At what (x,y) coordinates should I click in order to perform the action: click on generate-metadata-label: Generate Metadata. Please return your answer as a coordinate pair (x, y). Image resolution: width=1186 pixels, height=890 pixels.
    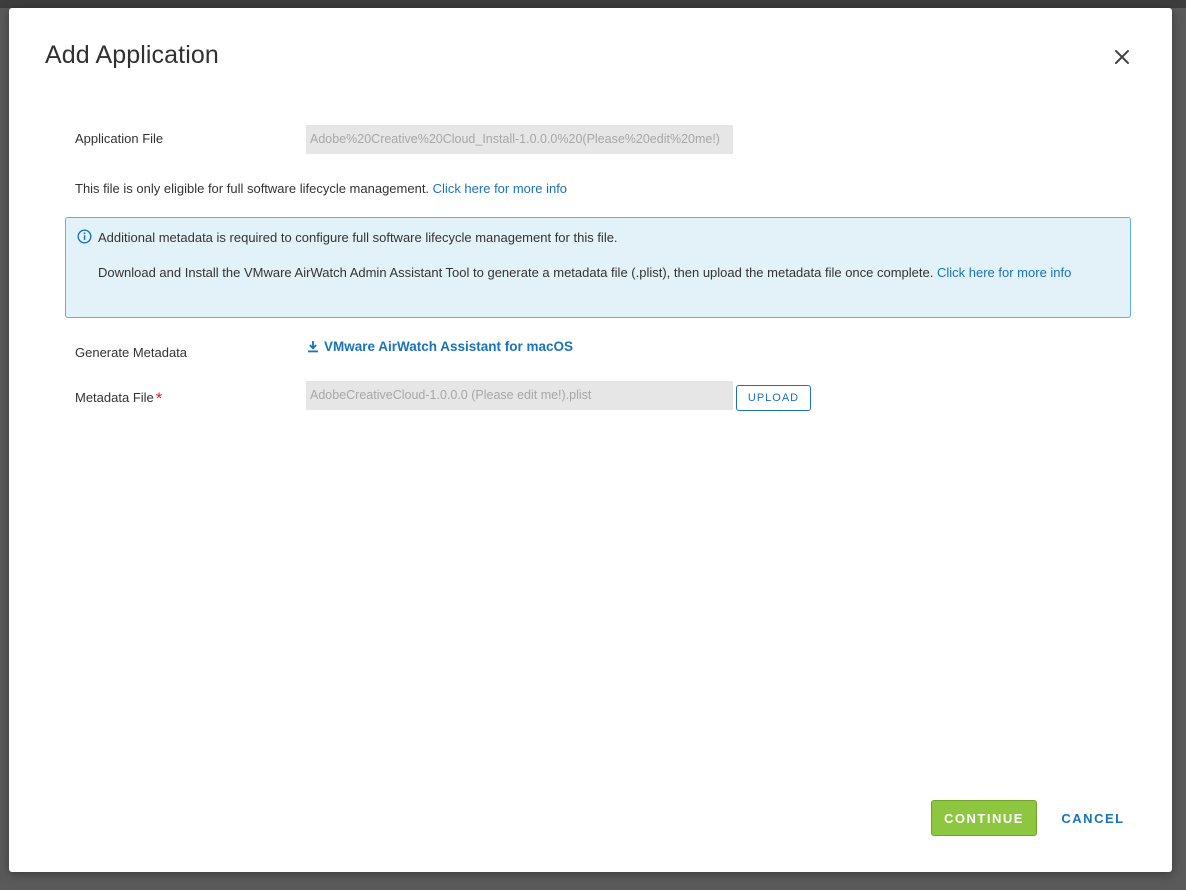
    Looking at the image, I should click on (131, 352).